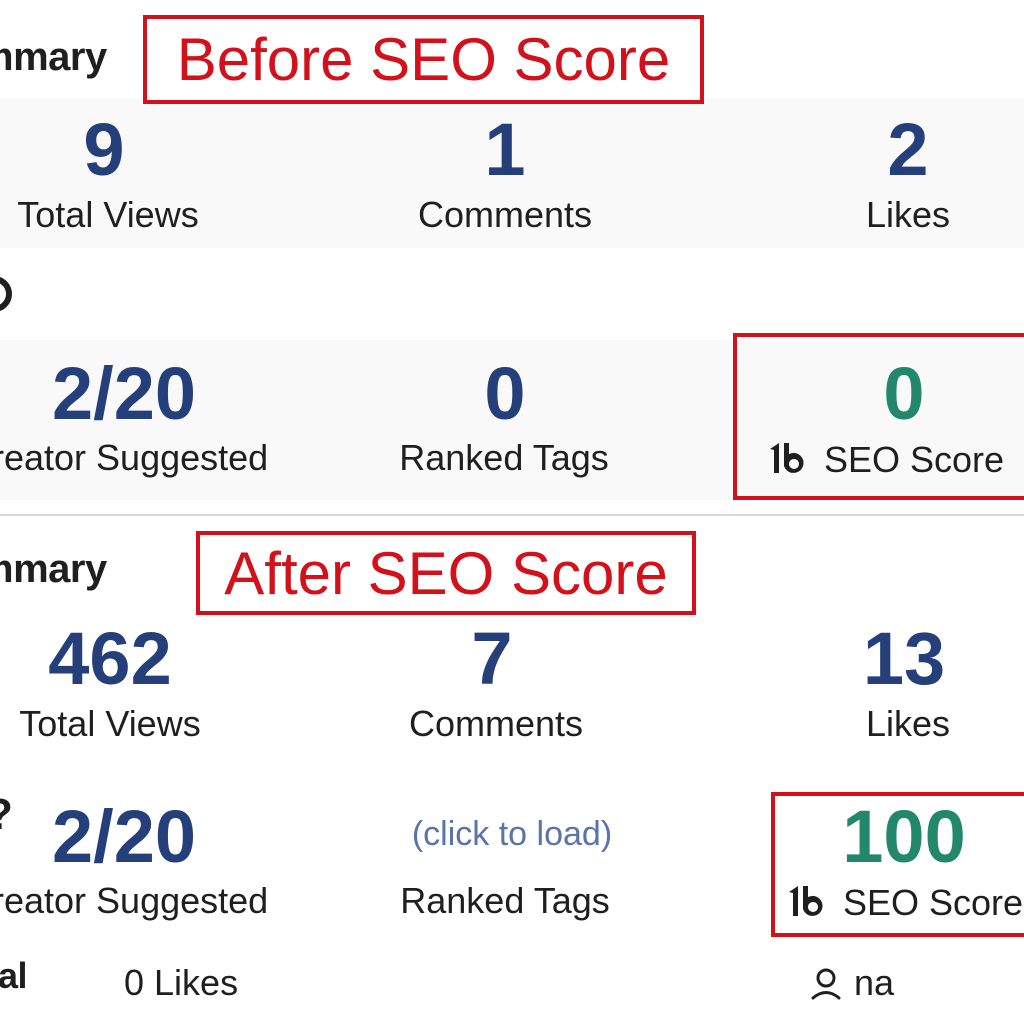 The height and width of the screenshot is (1024, 1024). I want to click on footer-user-row: na, so click(851, 983).